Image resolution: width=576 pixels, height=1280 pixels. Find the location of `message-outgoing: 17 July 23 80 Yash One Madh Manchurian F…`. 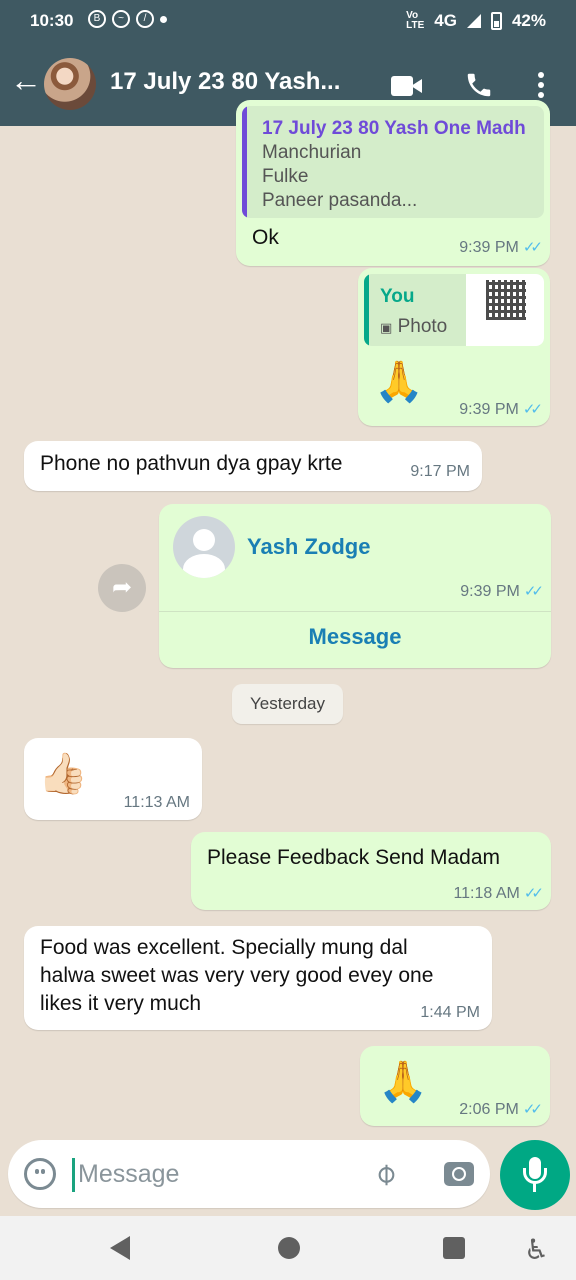

message-outgoing: 17 July 23 80 Yash One Madh Manchurian F… is located at coordinates (393, 183).